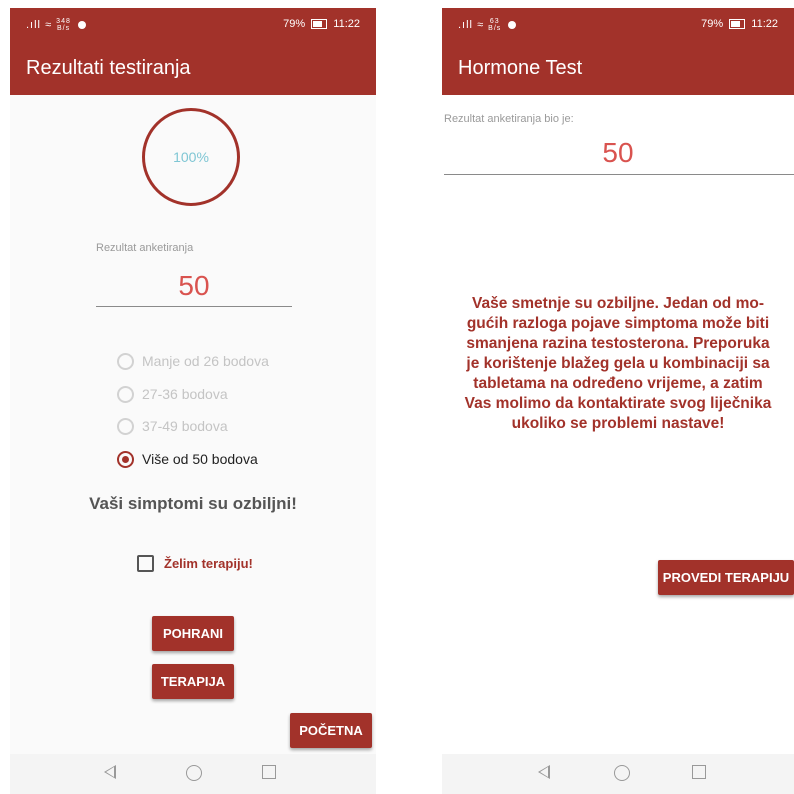  I want to click on progress-circle: 100%, so click(191, 157).